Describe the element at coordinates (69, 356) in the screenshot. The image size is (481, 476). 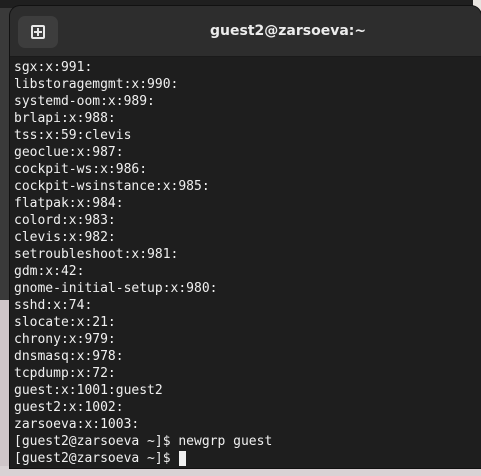
I see `terminal-line: dnsmasq:x:978:` at that location.